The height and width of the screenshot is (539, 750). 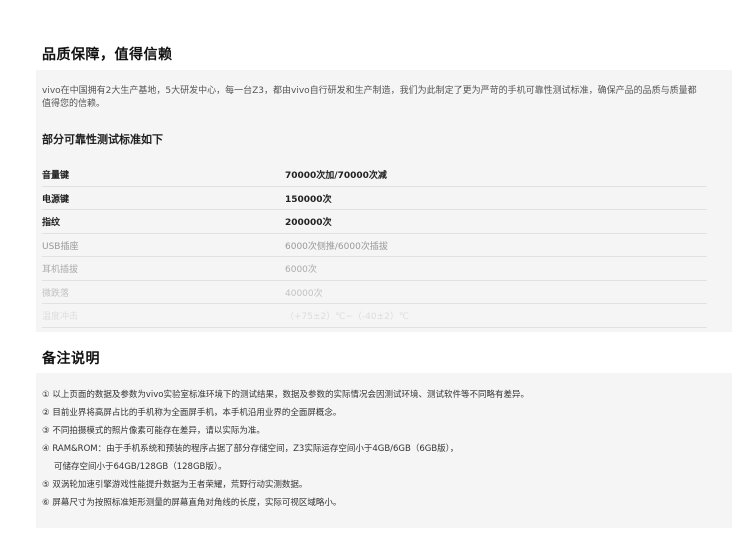 What do you see at coordinates (192, 503) in the screenshot?
I see `note-item: ⑥ 屏幕尺寸为按照标准矩形测量的屏幕直角对角线的长度，实际可视区域略小。` at bounding box center [192, 503].